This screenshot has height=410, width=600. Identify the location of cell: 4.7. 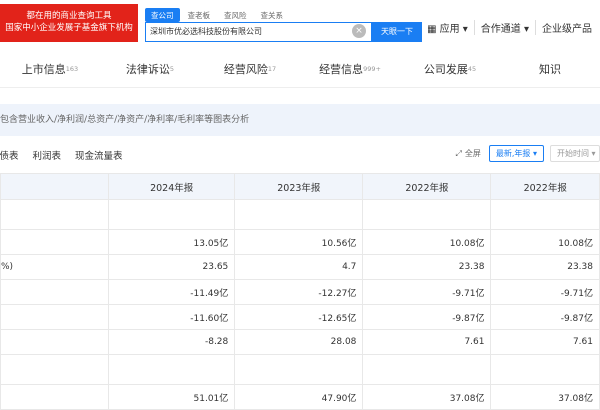
(299, 267).